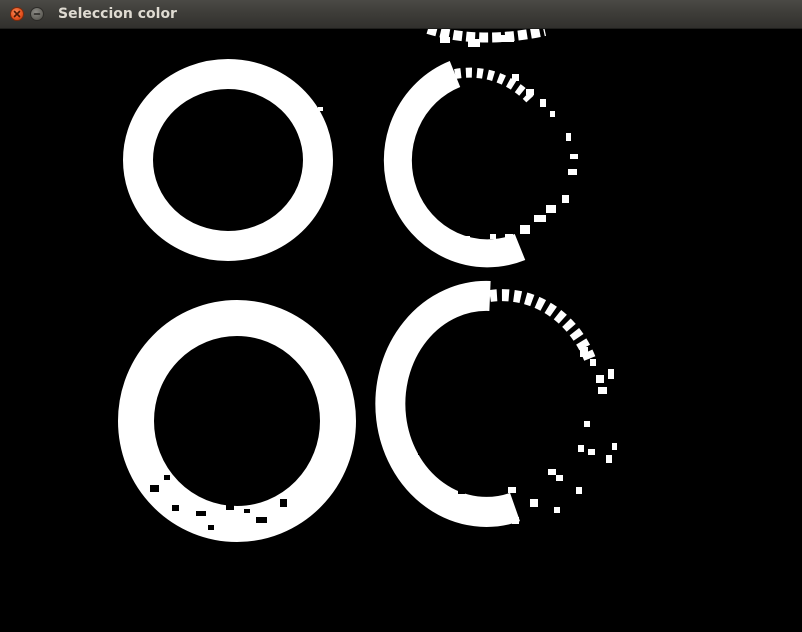 This screenshot has width=802, height=632. Describe the element at coordinates (117, 14) in the screenshot. I see `window-title: Seleccion color` at that location.